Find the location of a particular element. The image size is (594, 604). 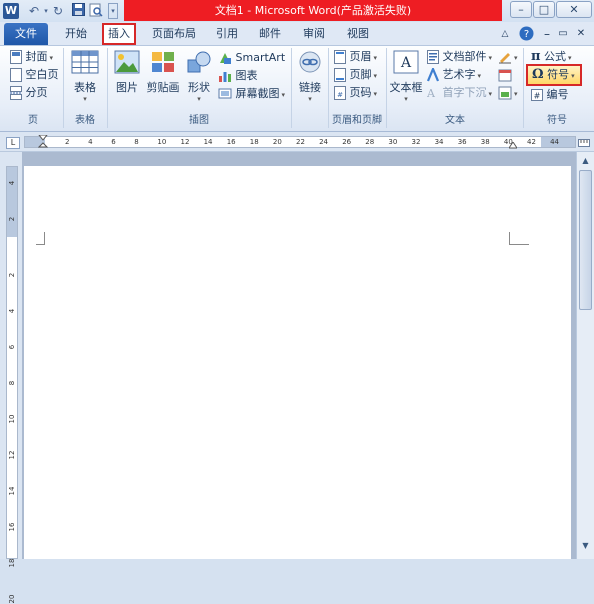

scrollbar-thumb is located at coordinates (585, 240).